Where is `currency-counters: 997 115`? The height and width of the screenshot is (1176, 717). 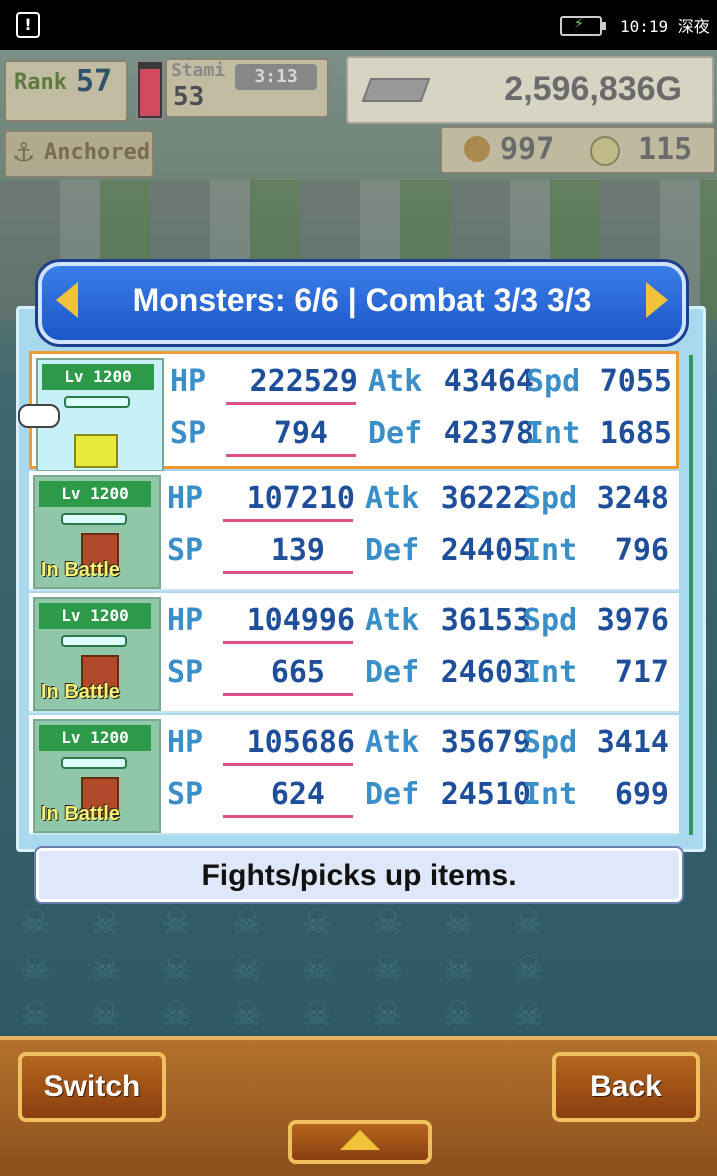 currency-counters: 997 115 is located at coordinates (578, 150).